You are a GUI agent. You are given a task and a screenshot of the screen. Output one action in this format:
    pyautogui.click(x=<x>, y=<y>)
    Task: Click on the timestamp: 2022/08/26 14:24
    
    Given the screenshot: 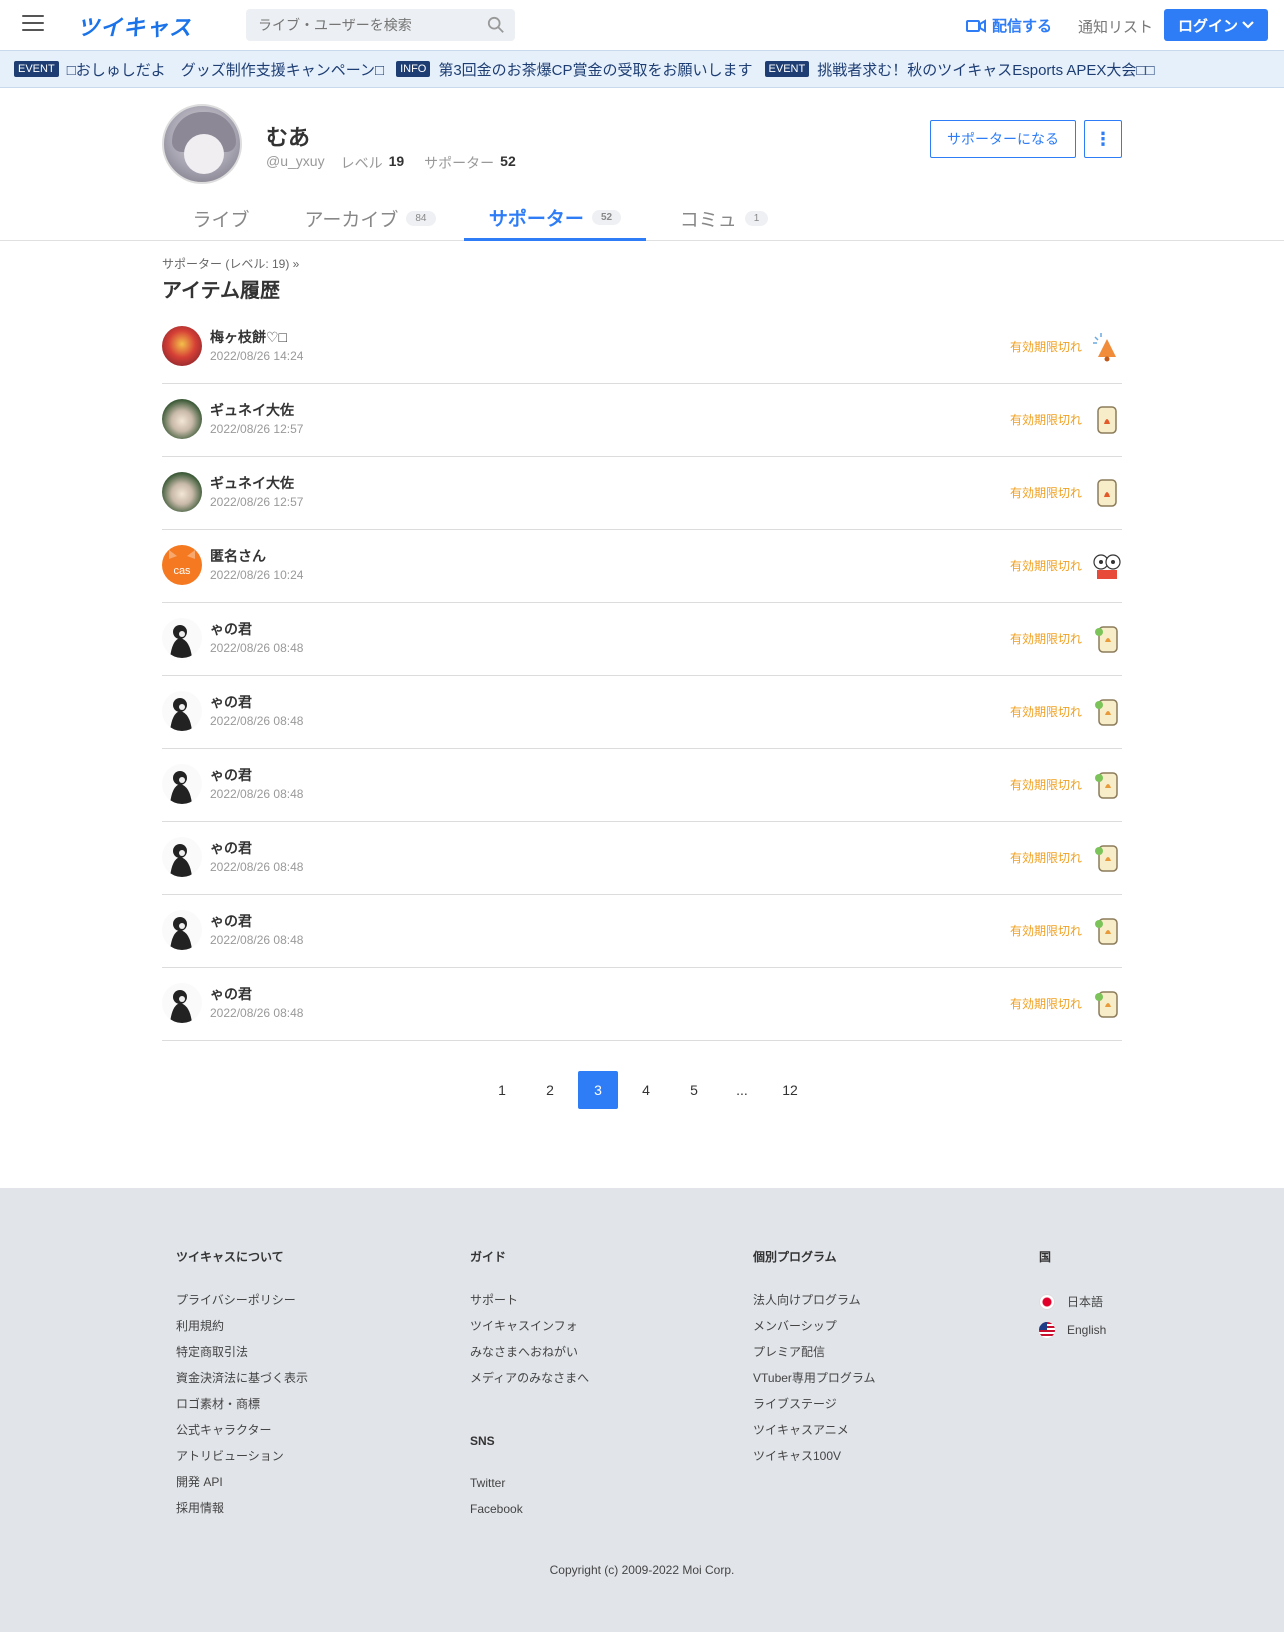 What is the action you would take?
    pyautogui.click(x=257, y=356)
    